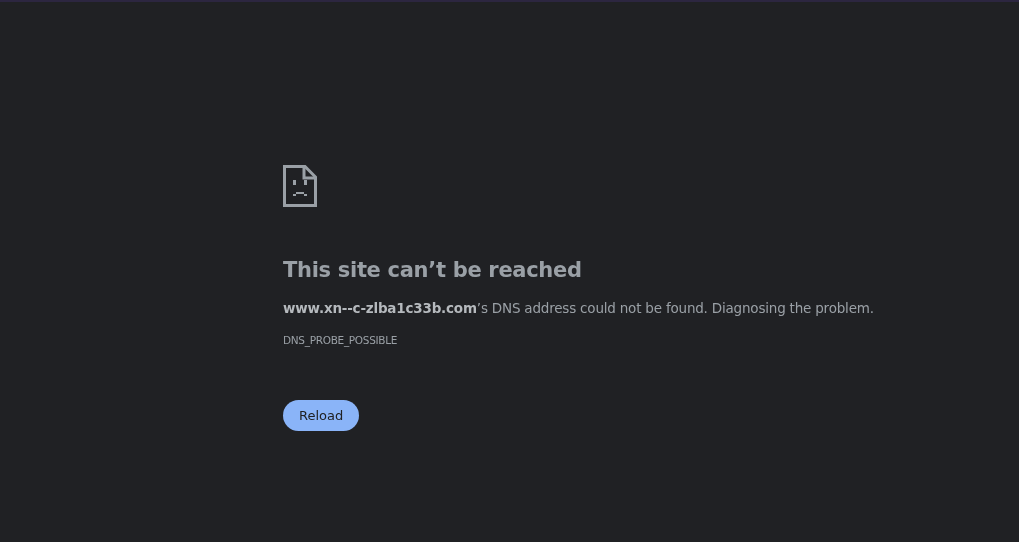 The image size is (1019, 542). I want to click on error-message: www.xn--c-zlba1c33b.com’s DNS address could not be found. Diagnosing the problem., so click(578, 308).